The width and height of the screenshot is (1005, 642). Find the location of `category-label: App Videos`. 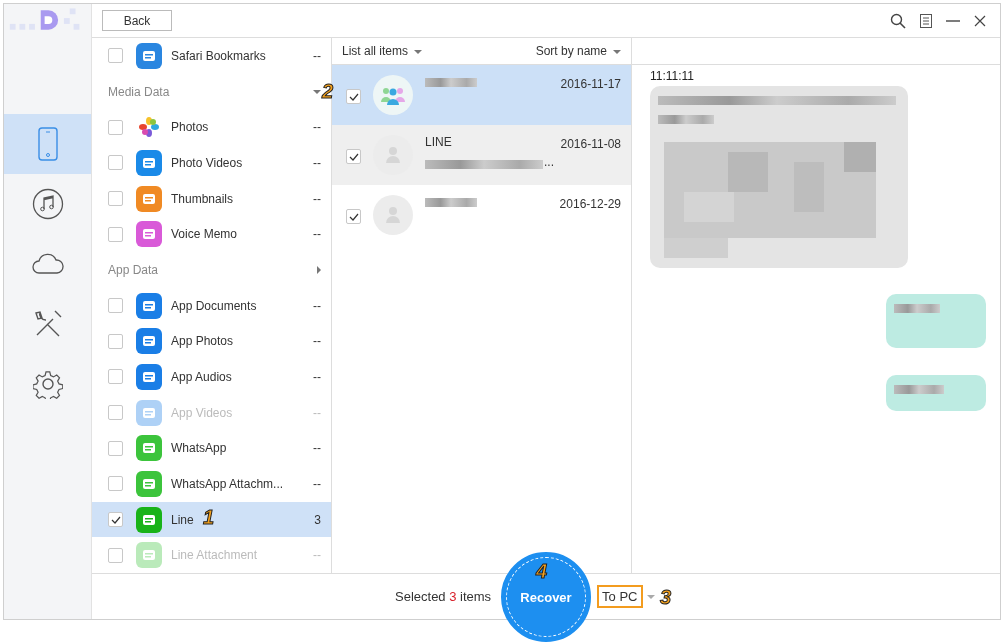

category-label: App Videos is located at coordinates (202, 412).